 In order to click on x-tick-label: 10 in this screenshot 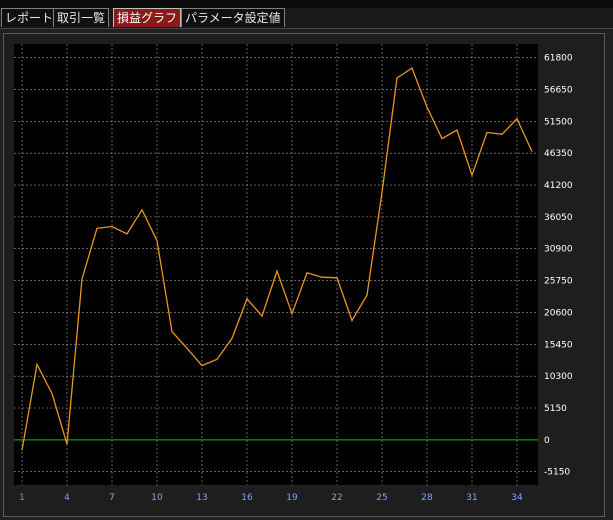, I will do `click(157, 498)`.